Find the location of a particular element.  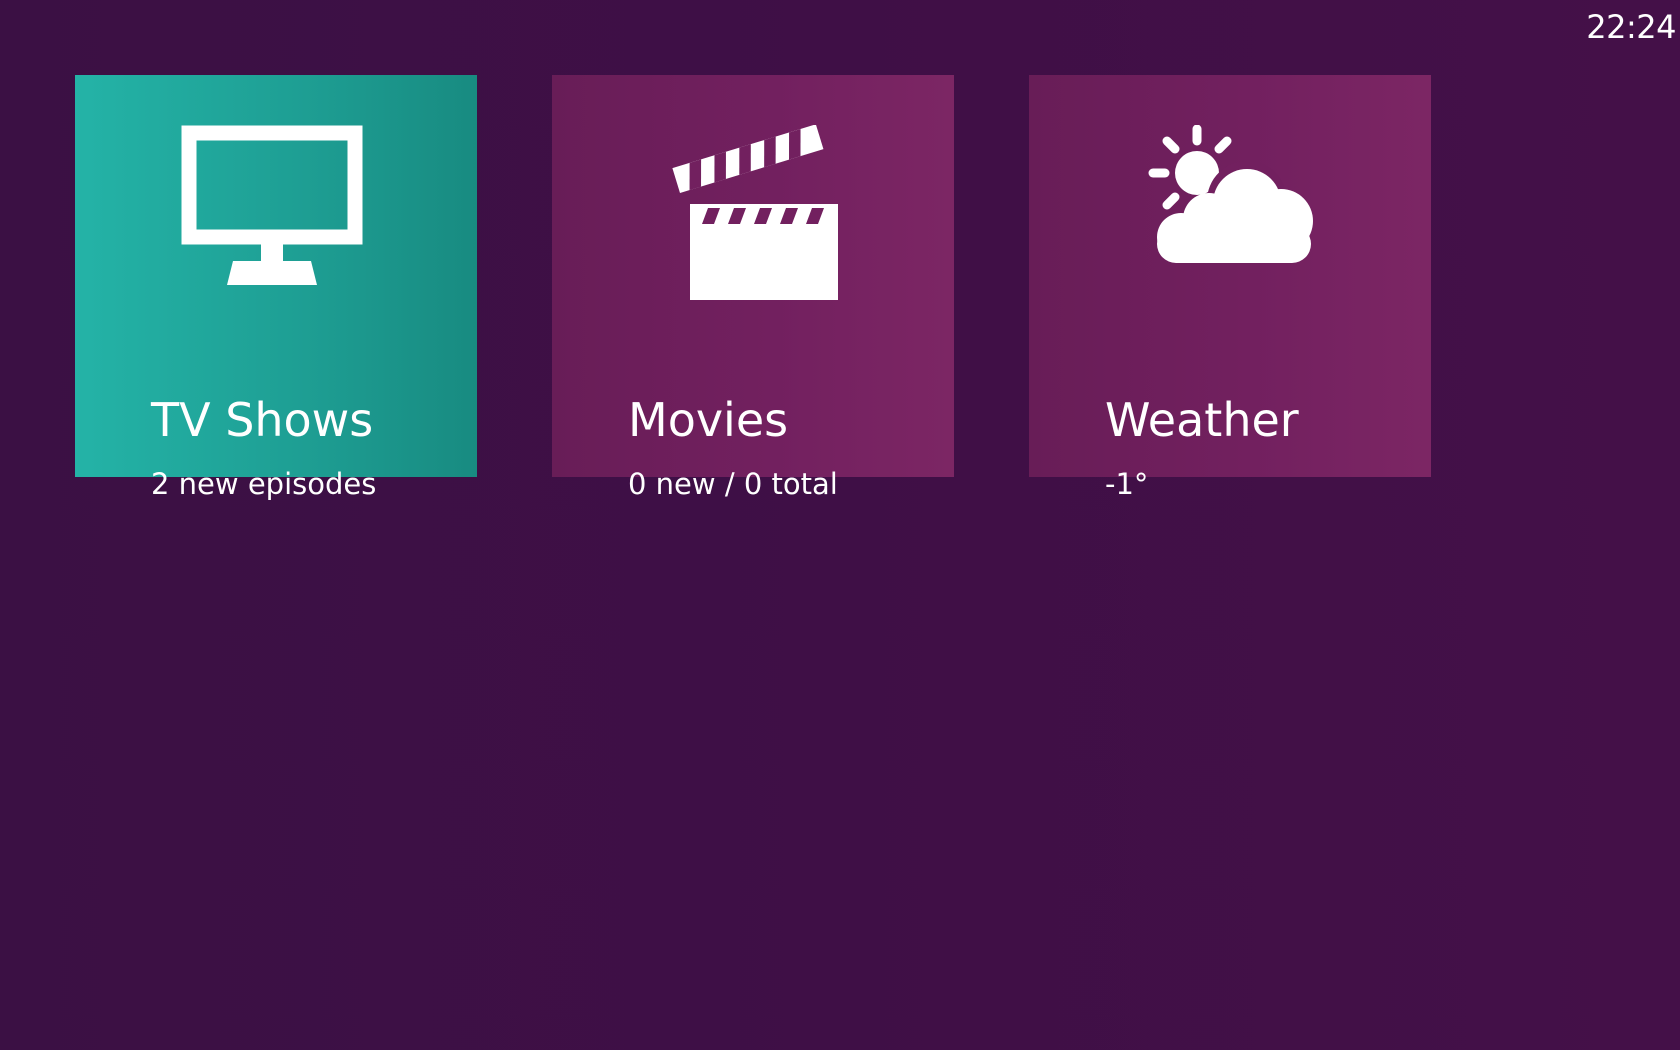

tile-subtitle: 2 new episodes is located at coordinates (264, 484).